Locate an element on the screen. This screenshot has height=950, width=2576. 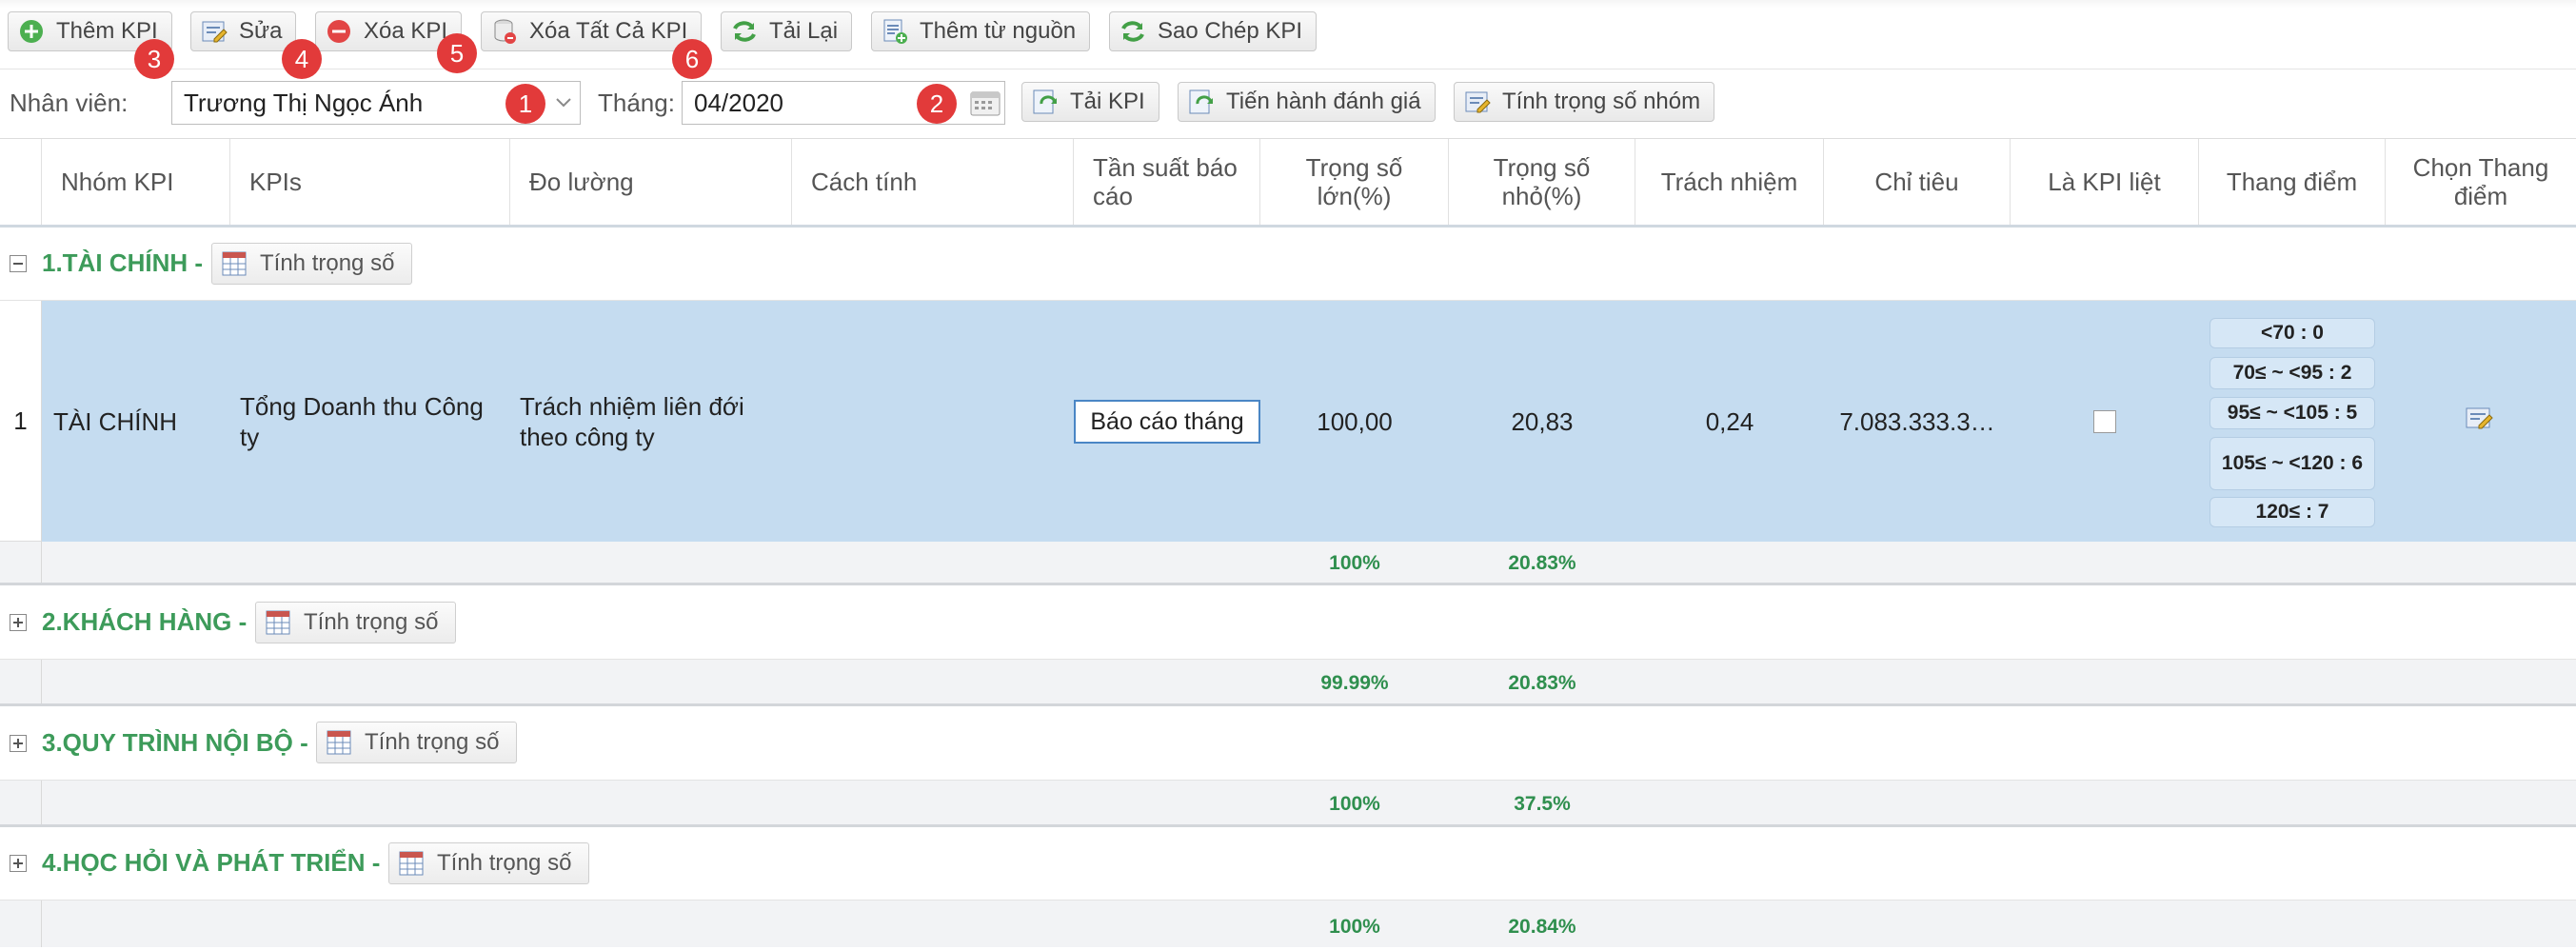
sum-weight-minor: 20.84% is located at coordinates (1542, 926).